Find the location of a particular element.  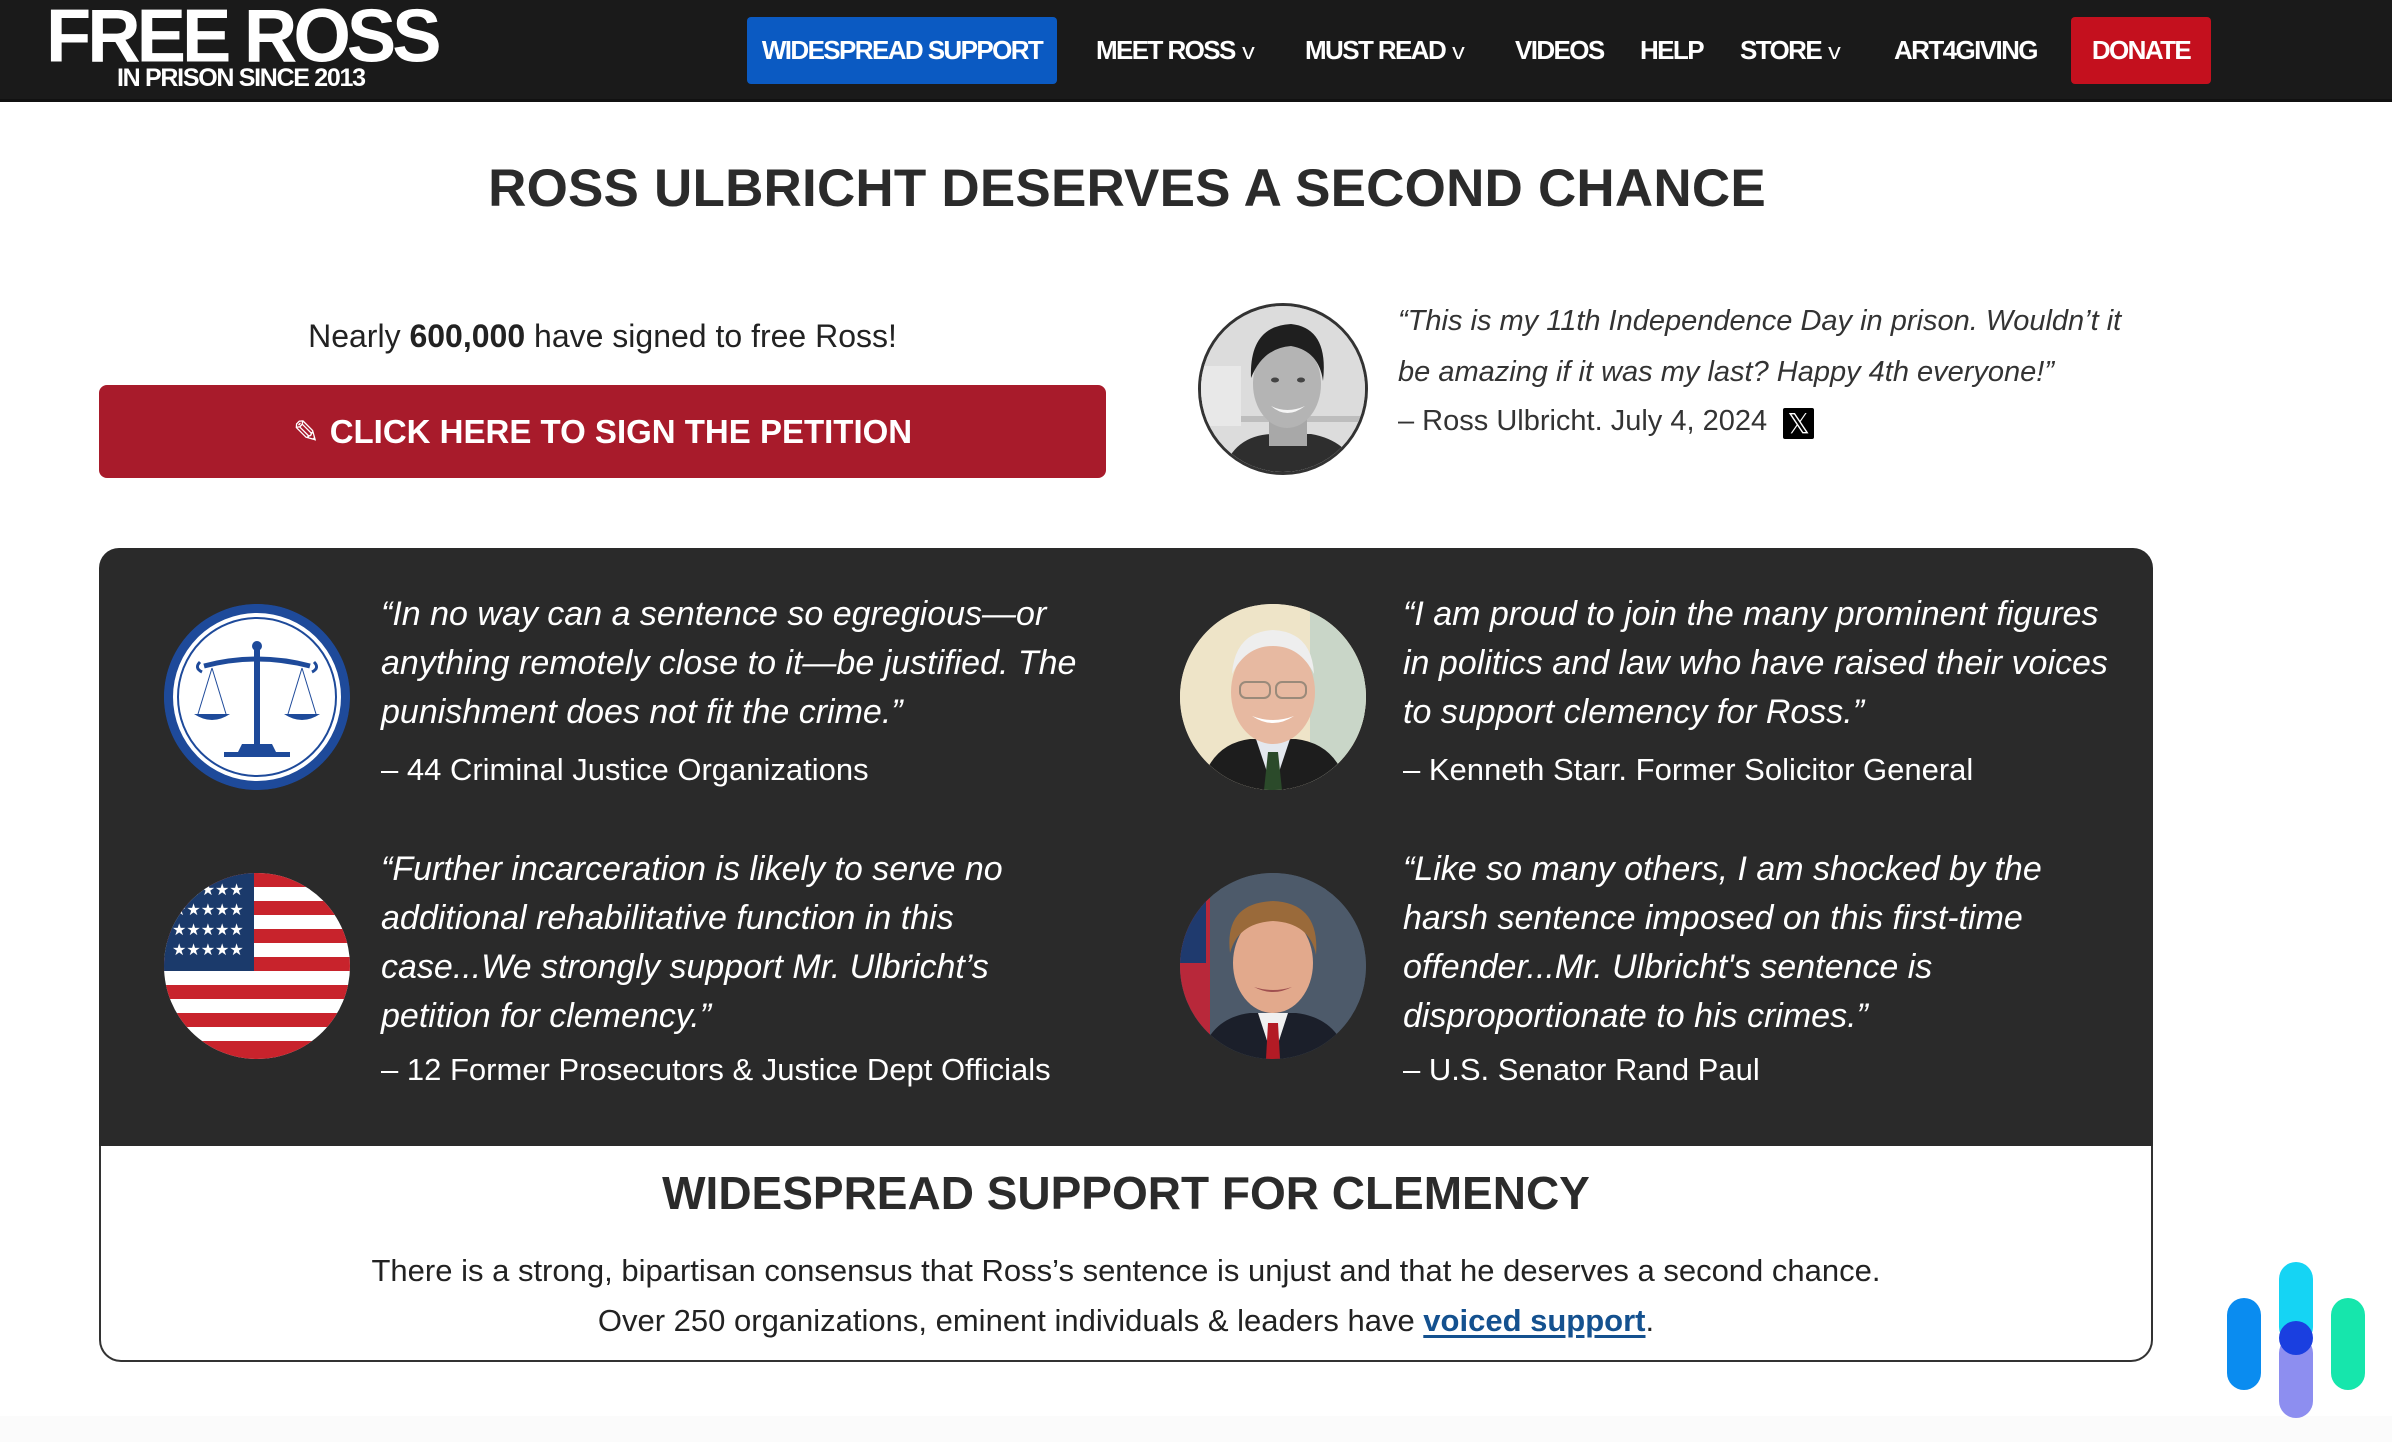

signature-count-text: Nearly 600,000 have signed to free Ross! is located at coordinates (602, 336).